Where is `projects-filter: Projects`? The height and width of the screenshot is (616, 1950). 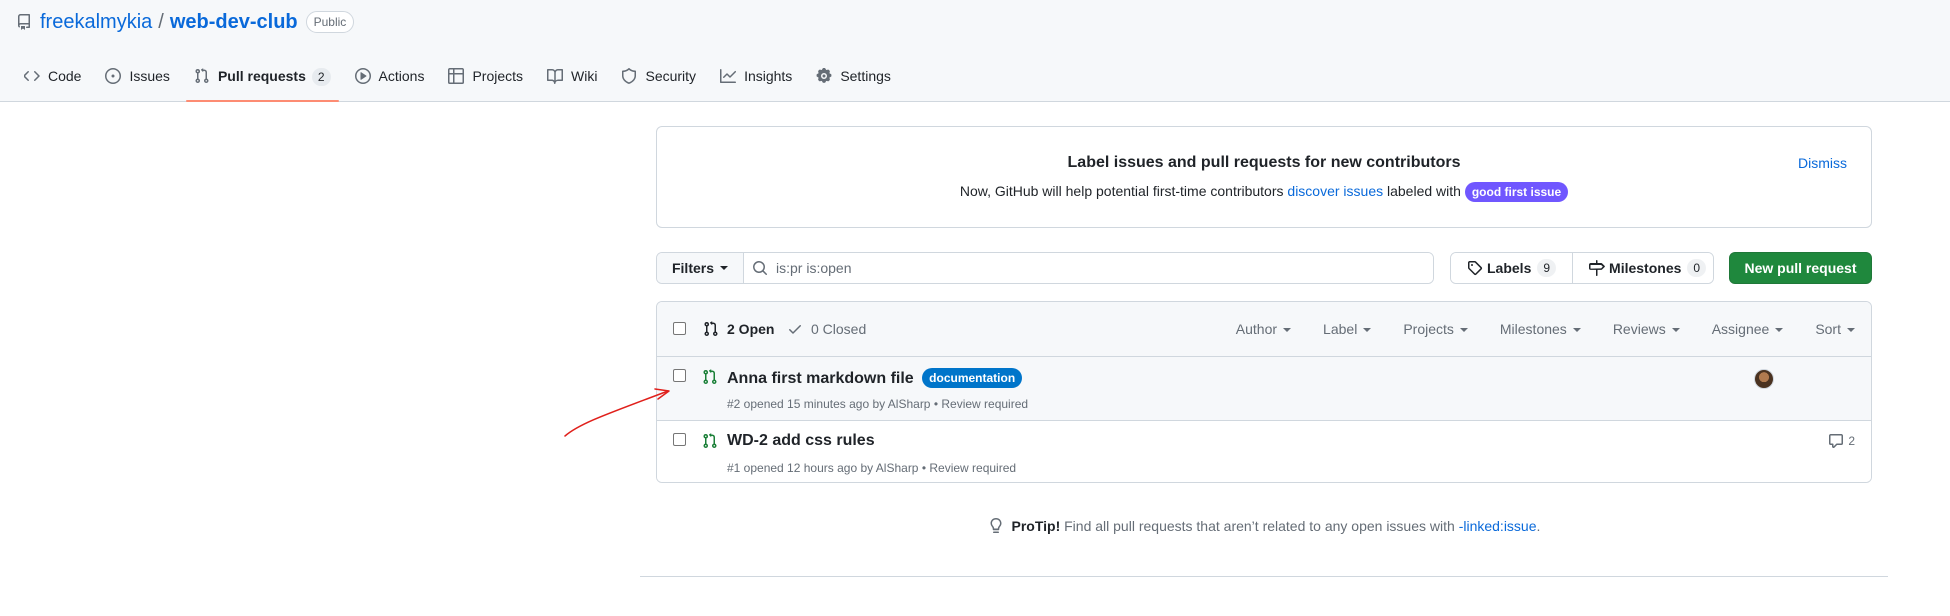
projects-filter: Projects is located at coordinates (1435, 329).